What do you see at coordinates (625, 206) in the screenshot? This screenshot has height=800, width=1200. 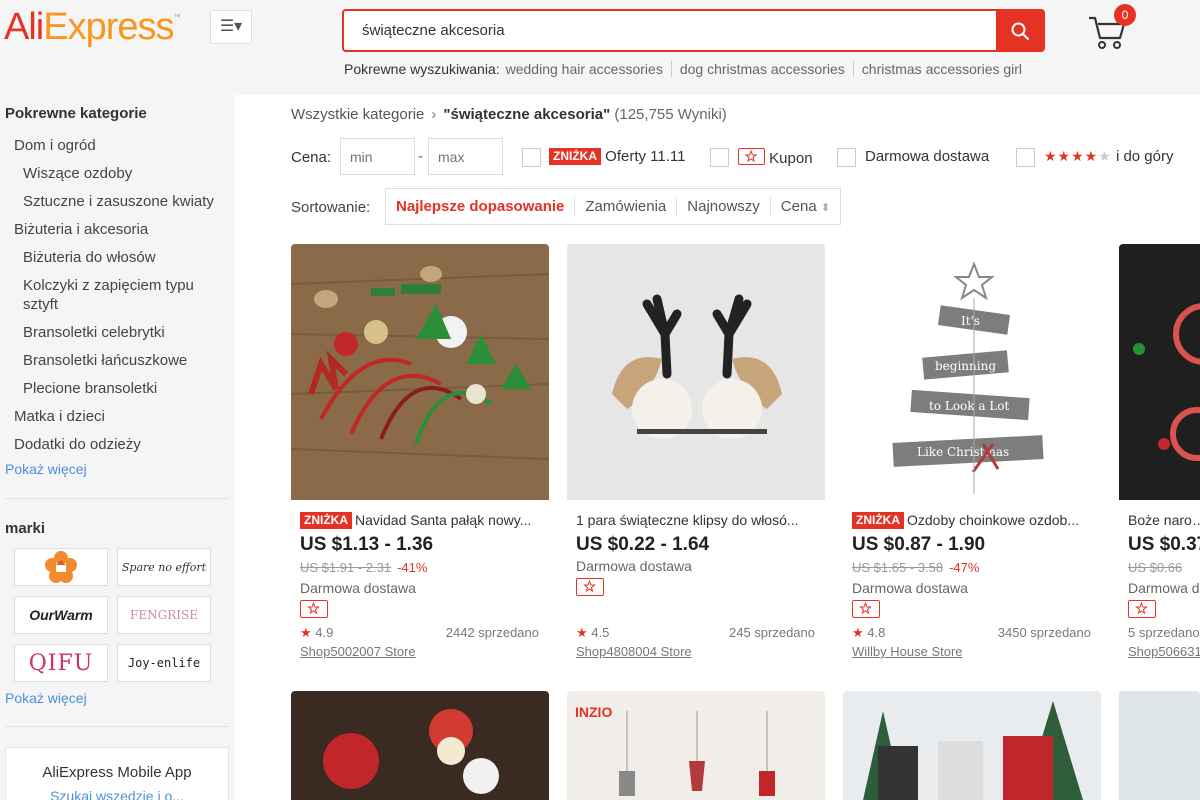 I see `sort-orders: Zamówienia` at bounding box center [625, 206].